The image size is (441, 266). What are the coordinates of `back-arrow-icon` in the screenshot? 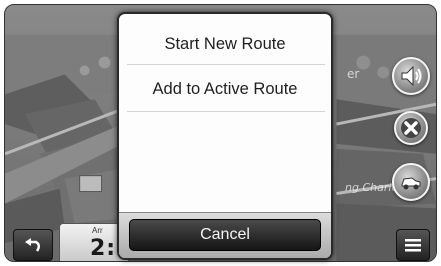 It's located at (32, 245).